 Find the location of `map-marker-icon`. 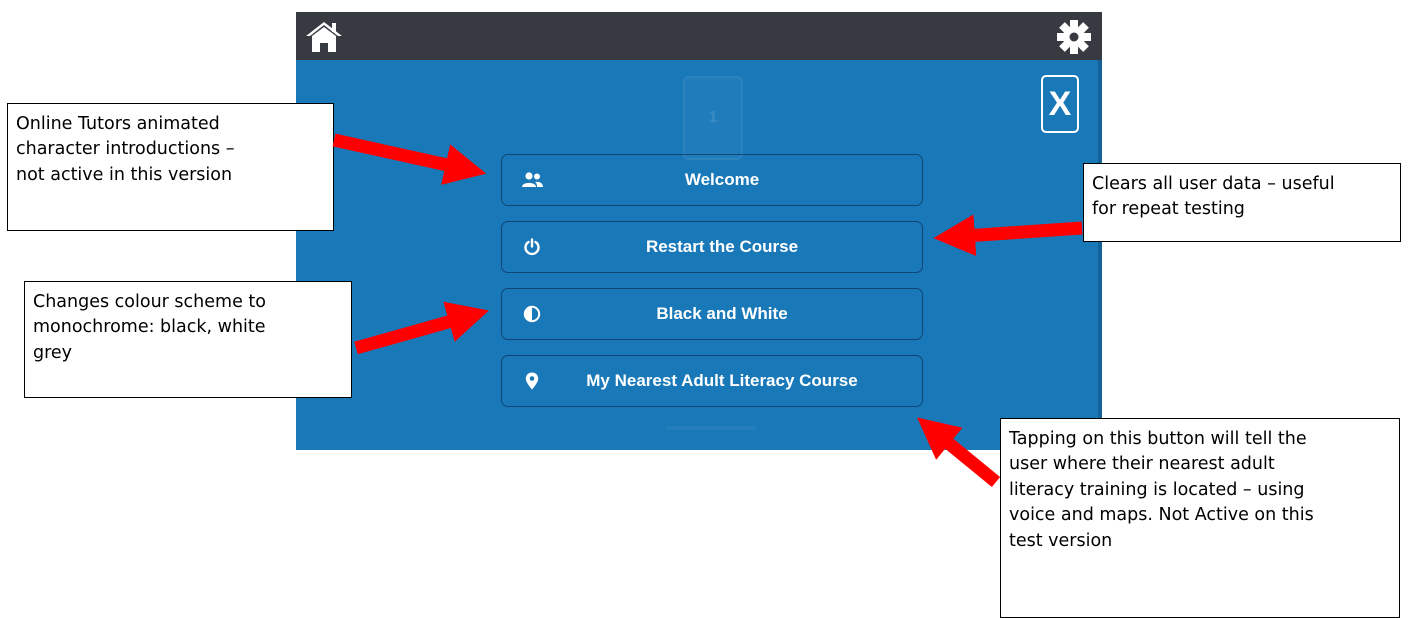

map-marker-icon is located at coordinates (532, 381).